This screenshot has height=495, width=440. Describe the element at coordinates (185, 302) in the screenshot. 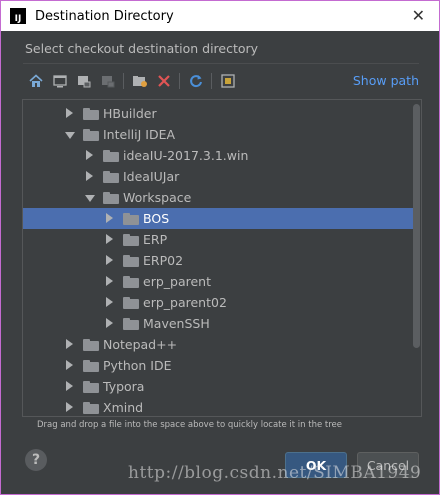

I see `tree-item-label: erp_parent02` at that location.